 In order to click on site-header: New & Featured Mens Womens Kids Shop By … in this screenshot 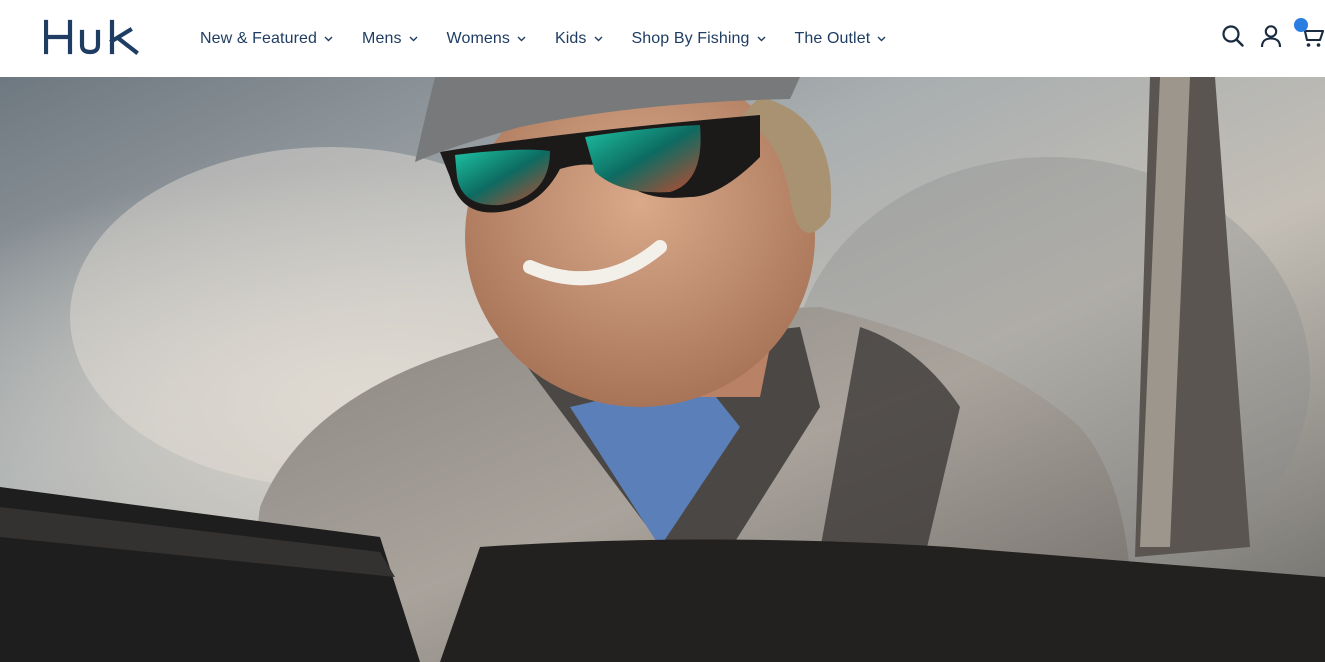, I will do `click(662, 38)`.